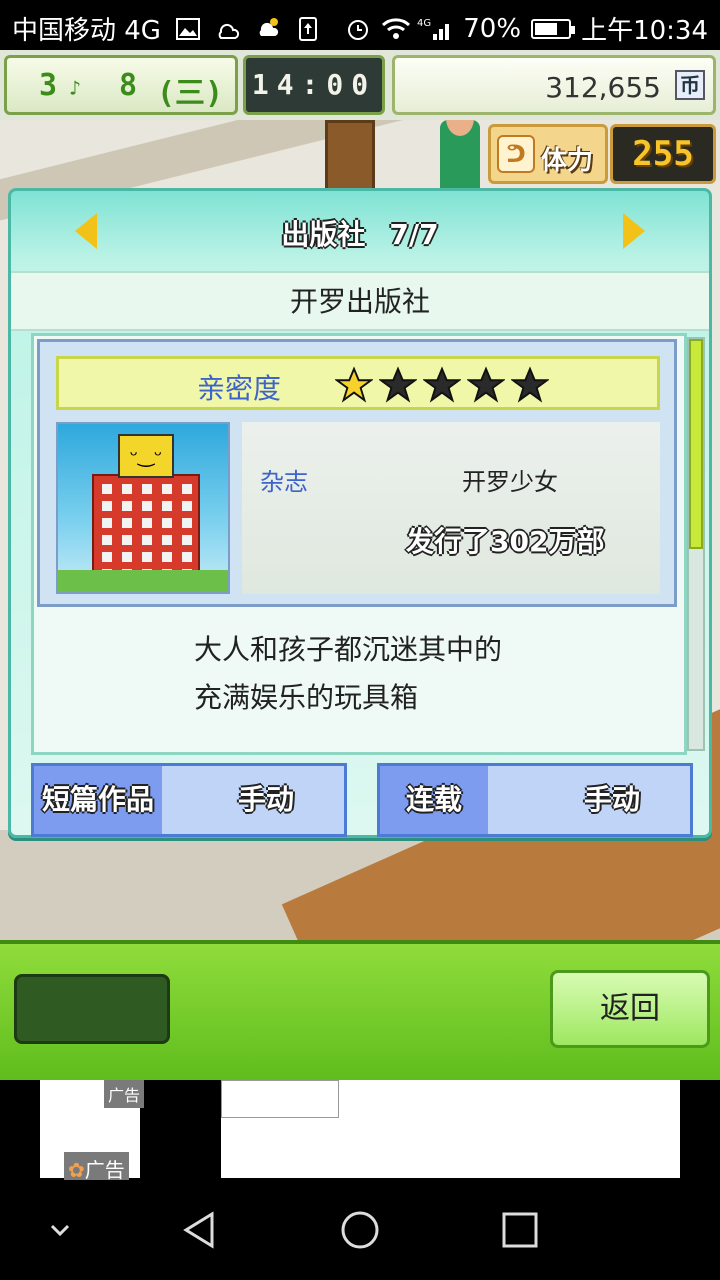  What do you see at coordinates (505, 541) in the screenshot?
I see `sales-text: 发行了302万部` at bounding box center [505, 541].